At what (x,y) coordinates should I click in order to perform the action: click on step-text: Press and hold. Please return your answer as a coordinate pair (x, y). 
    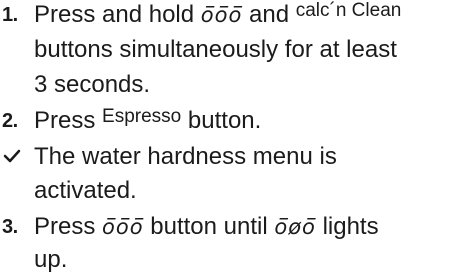
    Looking at the image, I should click on (114, 14).